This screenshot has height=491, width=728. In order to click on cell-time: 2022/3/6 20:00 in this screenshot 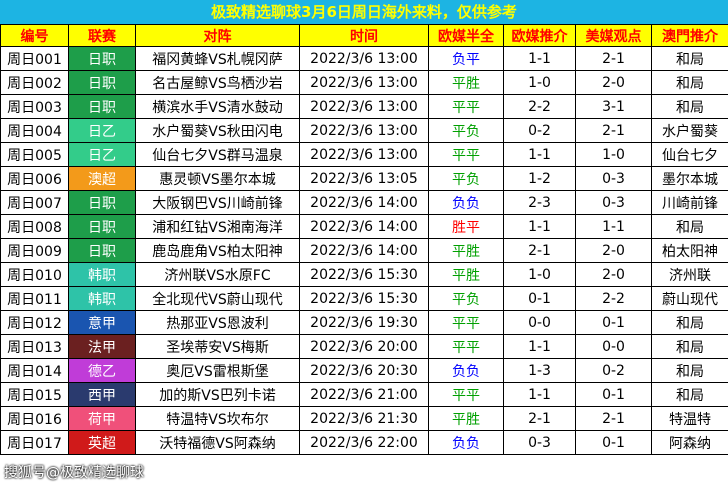, I will do `click(364, 346)`.